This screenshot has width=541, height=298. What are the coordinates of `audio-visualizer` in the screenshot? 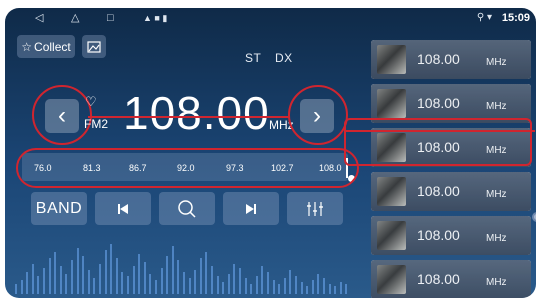 It's located at (185, 264).